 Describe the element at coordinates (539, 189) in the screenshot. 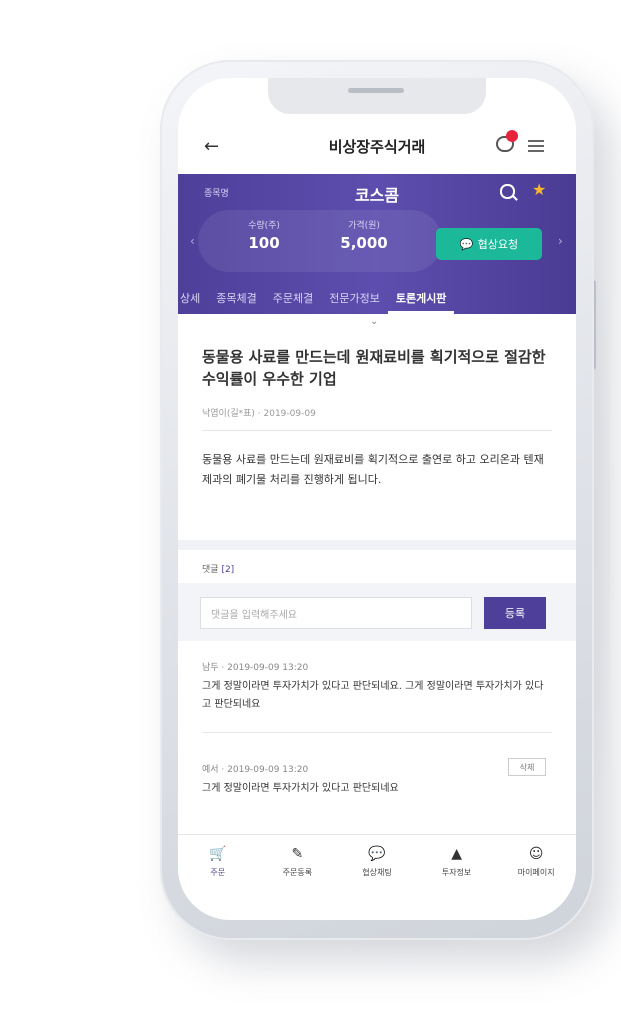

I see `favorite-star-icon: ★` at that location.